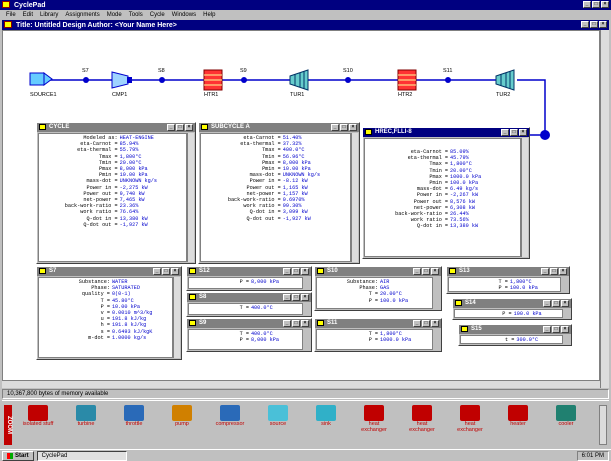  Describe the element at coordinates (524, 197) in the screenshot. I see `hrec-scrollbar` at that location.